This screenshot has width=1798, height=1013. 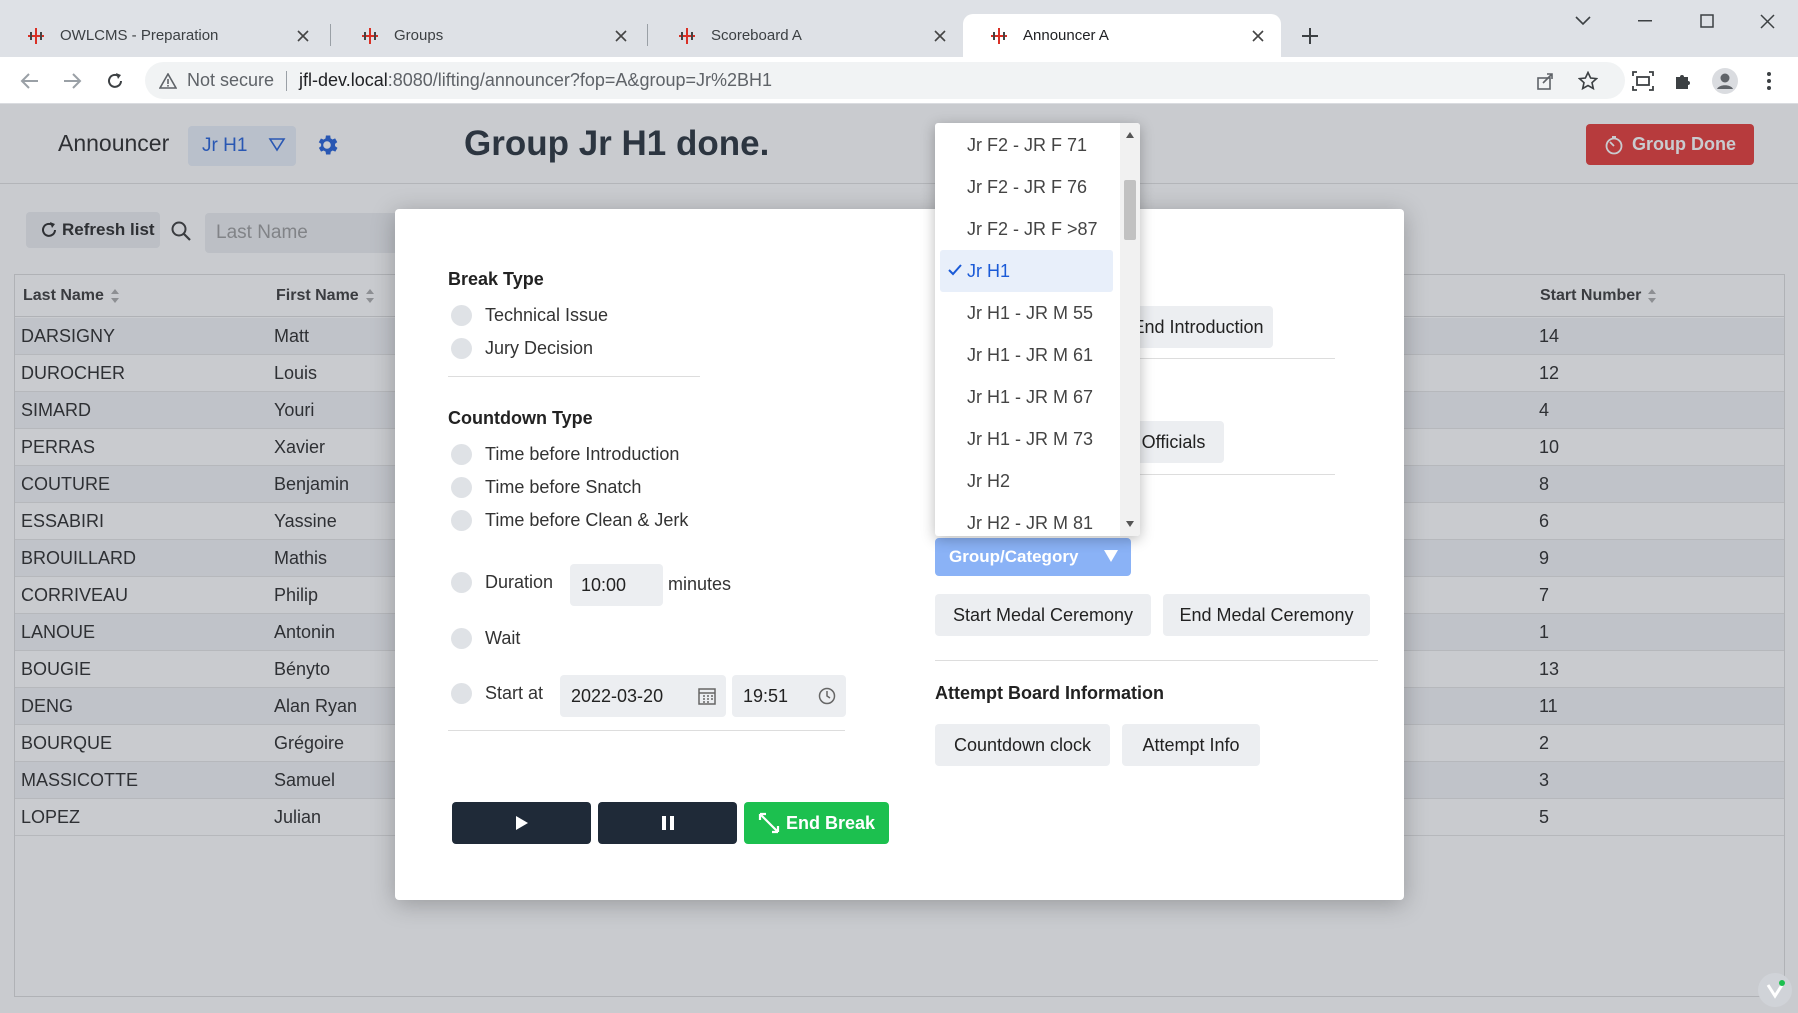 I want to click on radio-time-before-clean-jerk: Time before Clean & Jerk, so click(x=569, y=520).